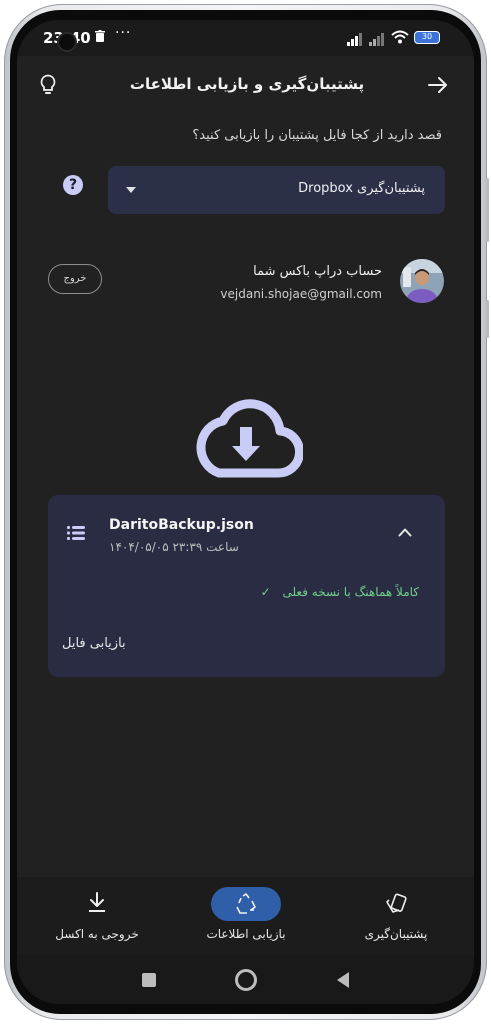  I want to click on wifi-icon, so click(400, 37).